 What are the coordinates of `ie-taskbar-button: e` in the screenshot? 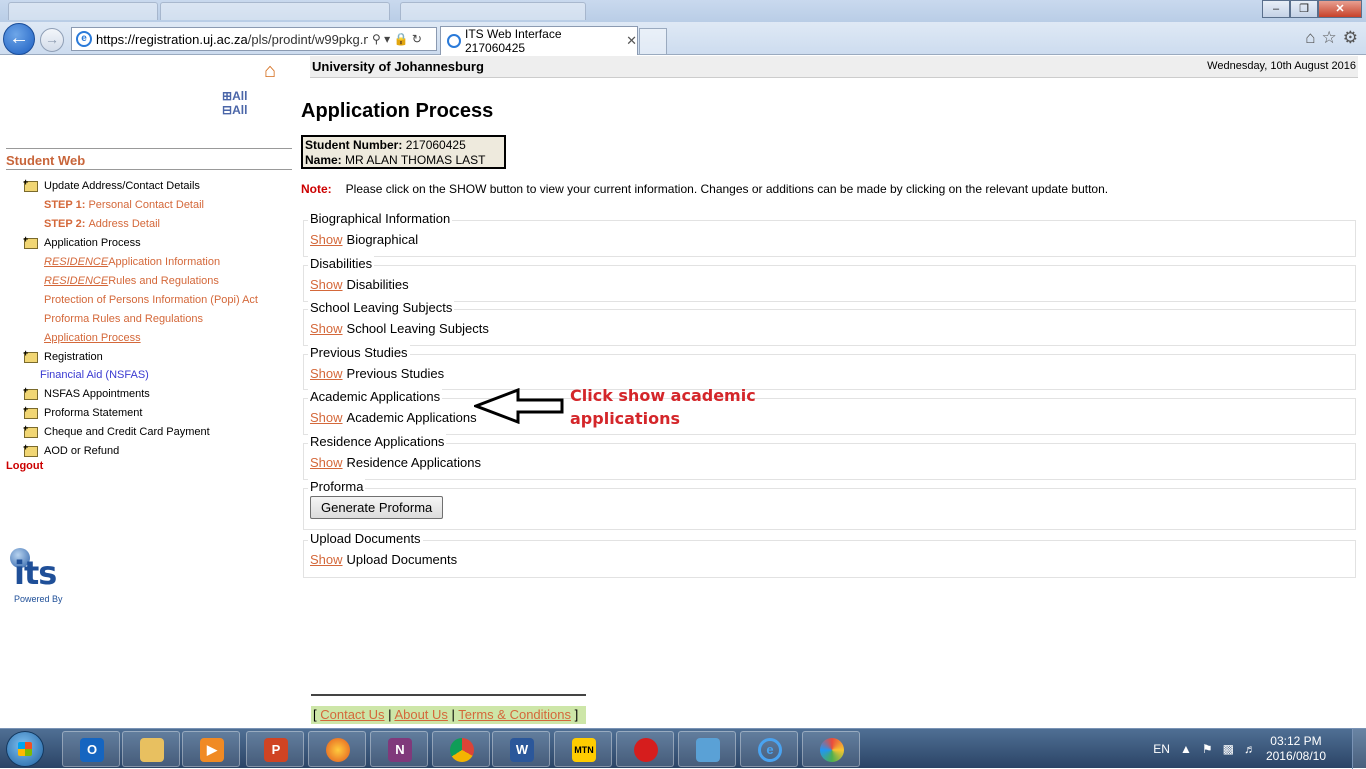 It's located at (769, 749).